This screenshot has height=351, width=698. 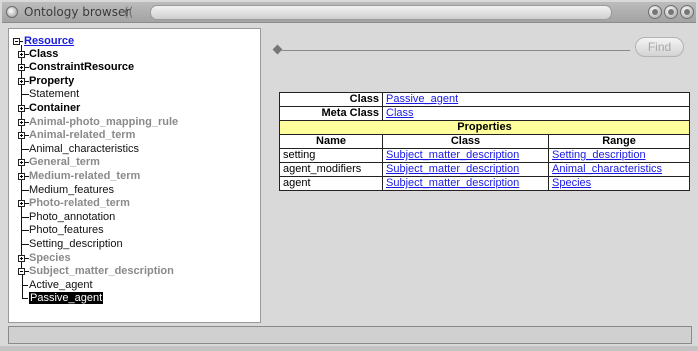 I want to click on column-header-class: Class, so click(x=465, y=141).